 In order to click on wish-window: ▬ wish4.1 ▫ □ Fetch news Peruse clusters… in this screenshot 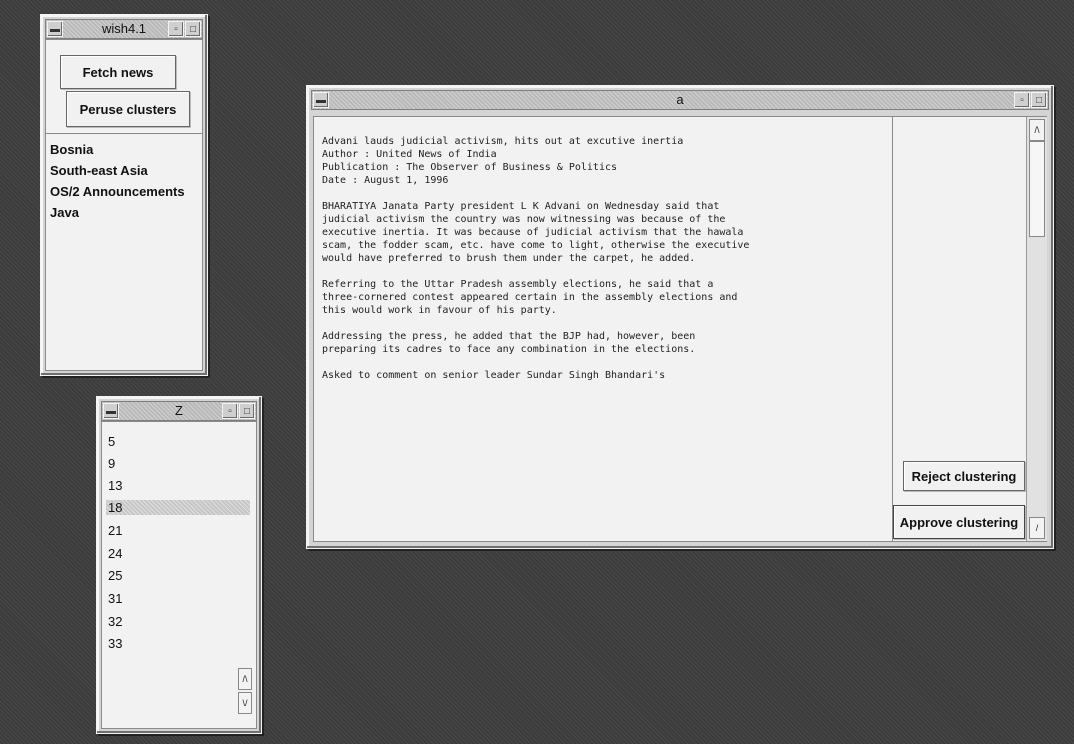, I will do `click(124, 195)`.